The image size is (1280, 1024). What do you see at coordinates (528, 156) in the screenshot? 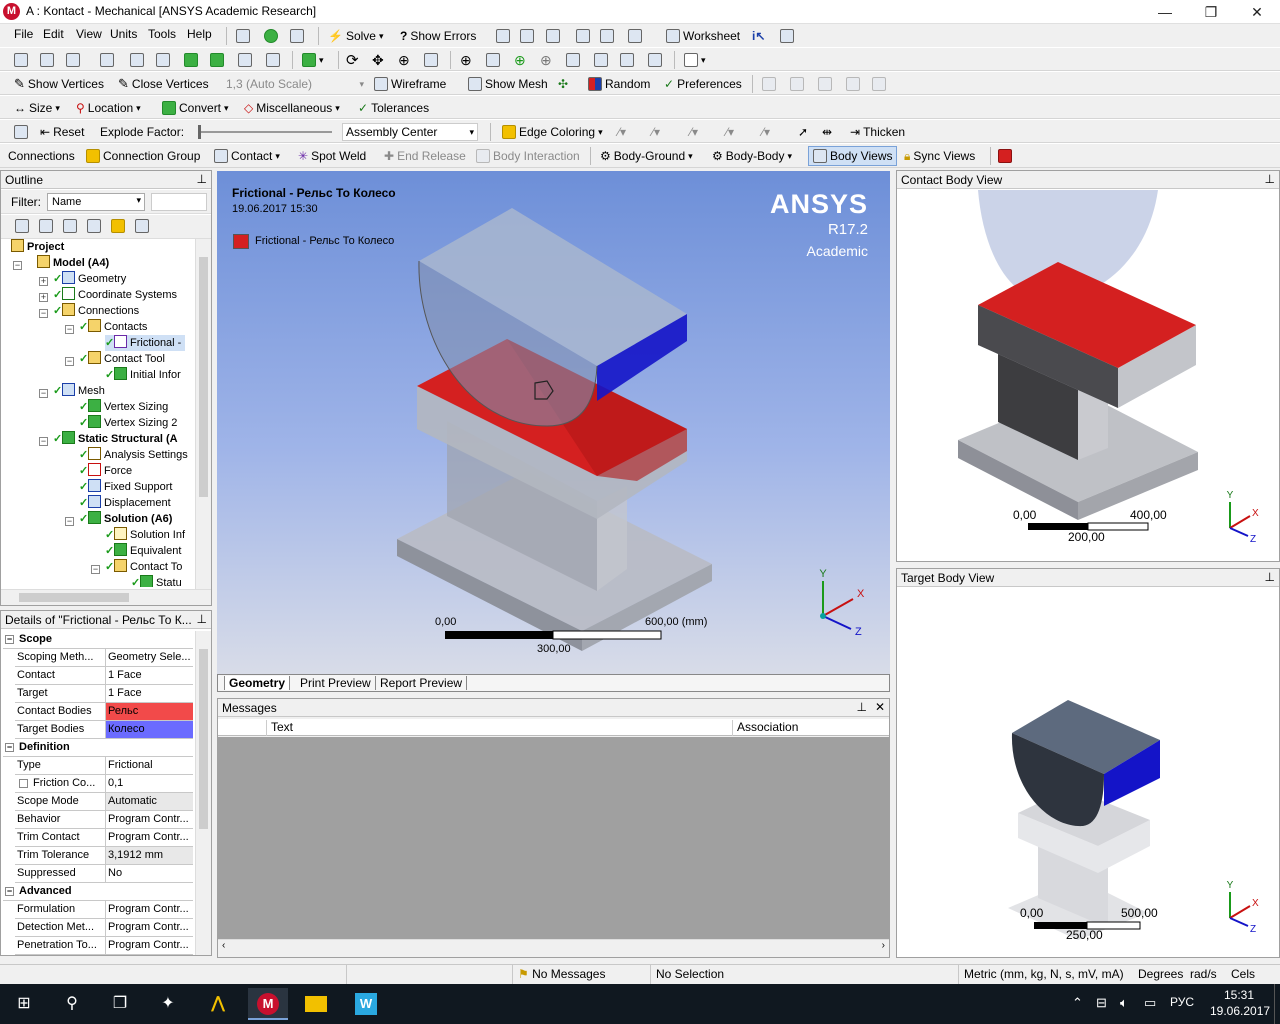
I see `body-interaction-button: Body Interaction` at bounding box center [528, 156].